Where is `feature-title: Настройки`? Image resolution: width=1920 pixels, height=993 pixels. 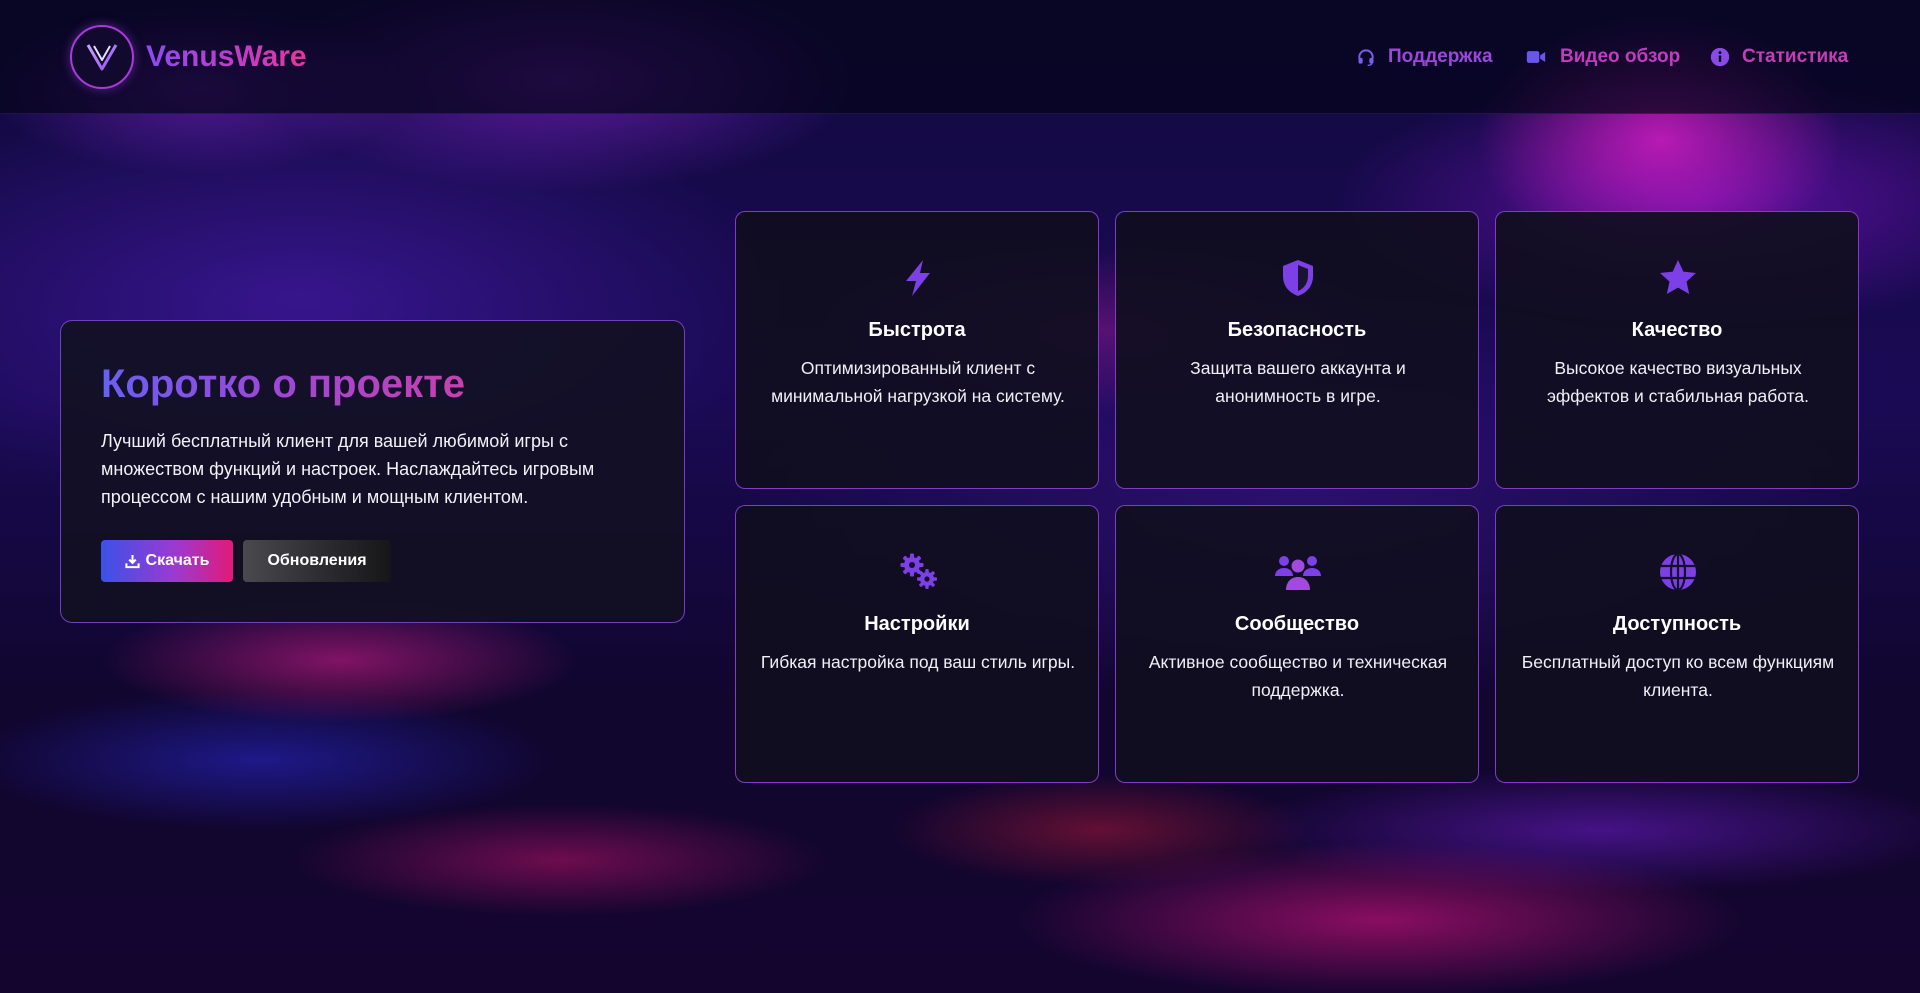
feature-title: Настройки is located at coordinates (917, 624).